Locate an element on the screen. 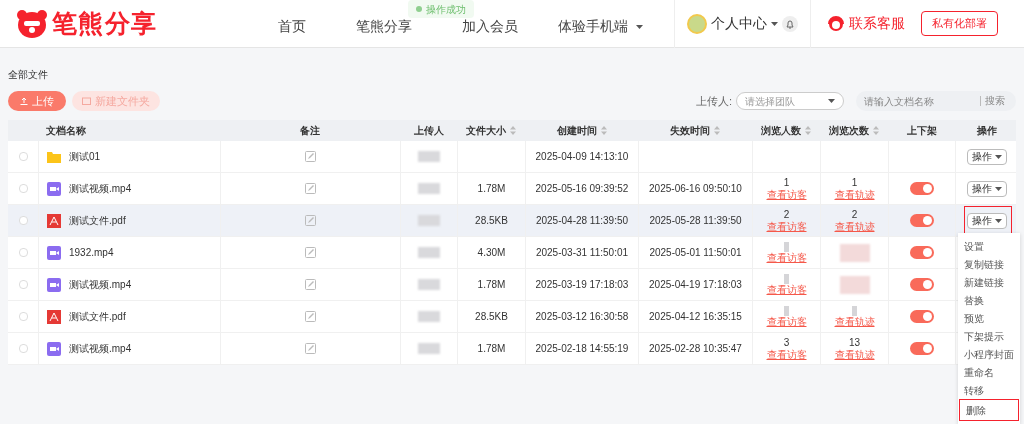 This screenshot has height=424, width=1024. logo-text: 笔熊分享 is located at coordinates (104, 23).